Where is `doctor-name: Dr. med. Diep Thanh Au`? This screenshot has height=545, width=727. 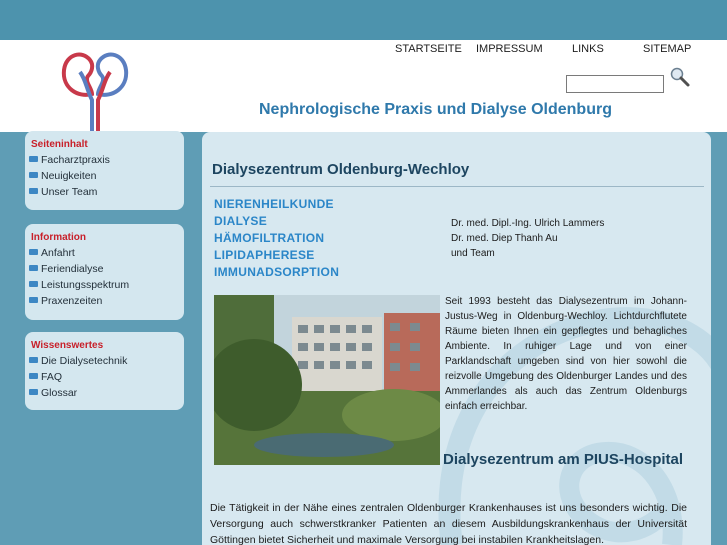
doctor-name: Dr. med. Diep Thanh Au is located at coordinates (504, 238).